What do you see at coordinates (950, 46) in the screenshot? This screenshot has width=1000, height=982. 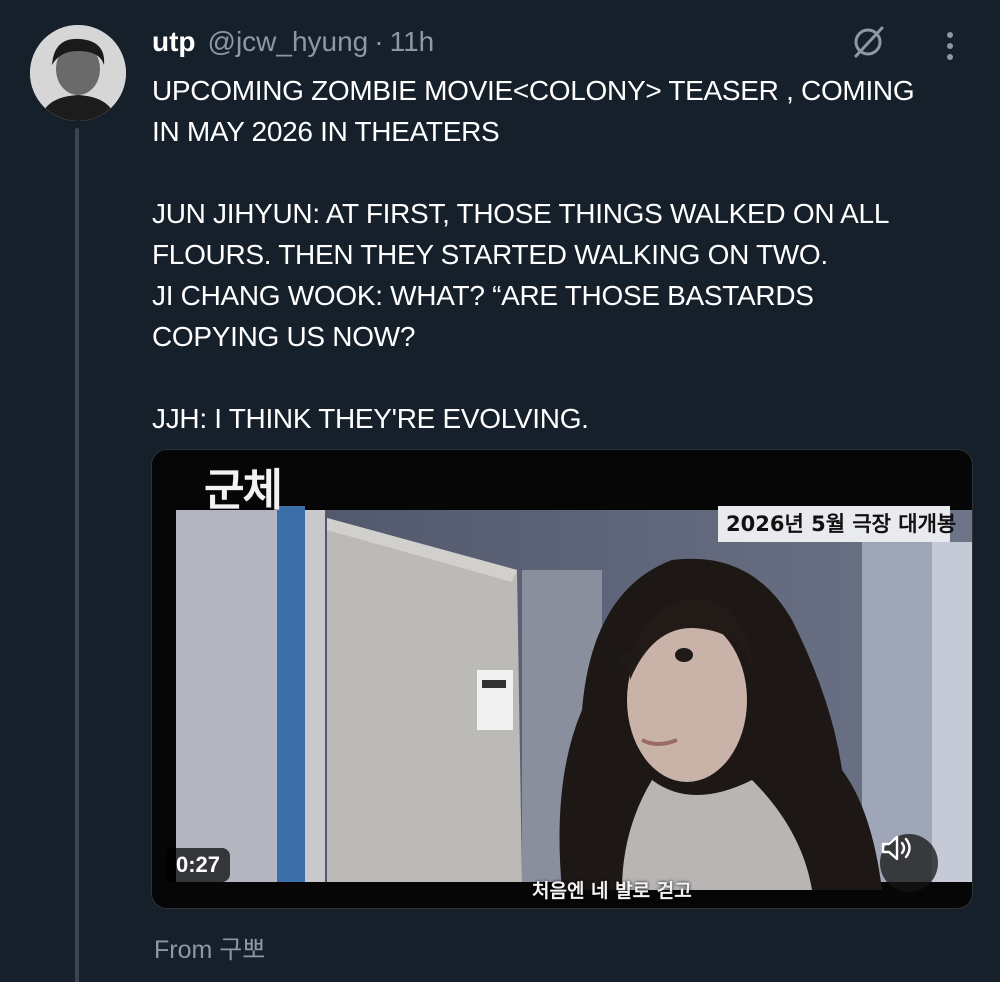 I see `more-vertical-icon` at bounding box center [950, 46].